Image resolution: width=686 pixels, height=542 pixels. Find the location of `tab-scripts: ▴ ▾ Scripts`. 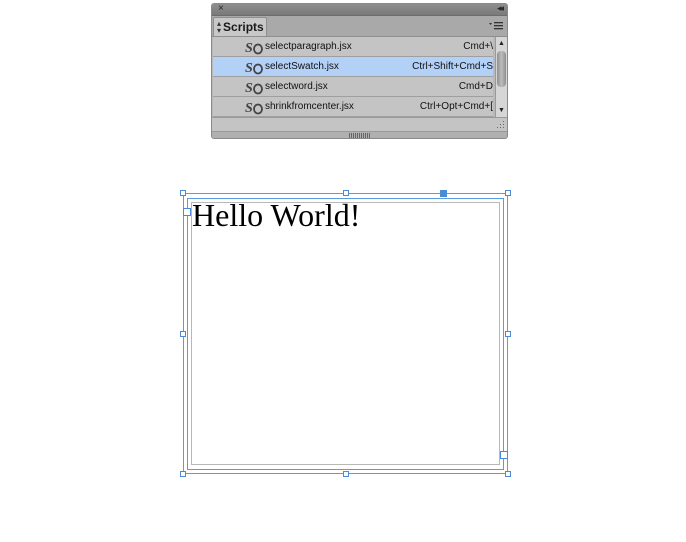

tab-scripts: ▴ ▾ Scripts is located at coordinates (240, 26).